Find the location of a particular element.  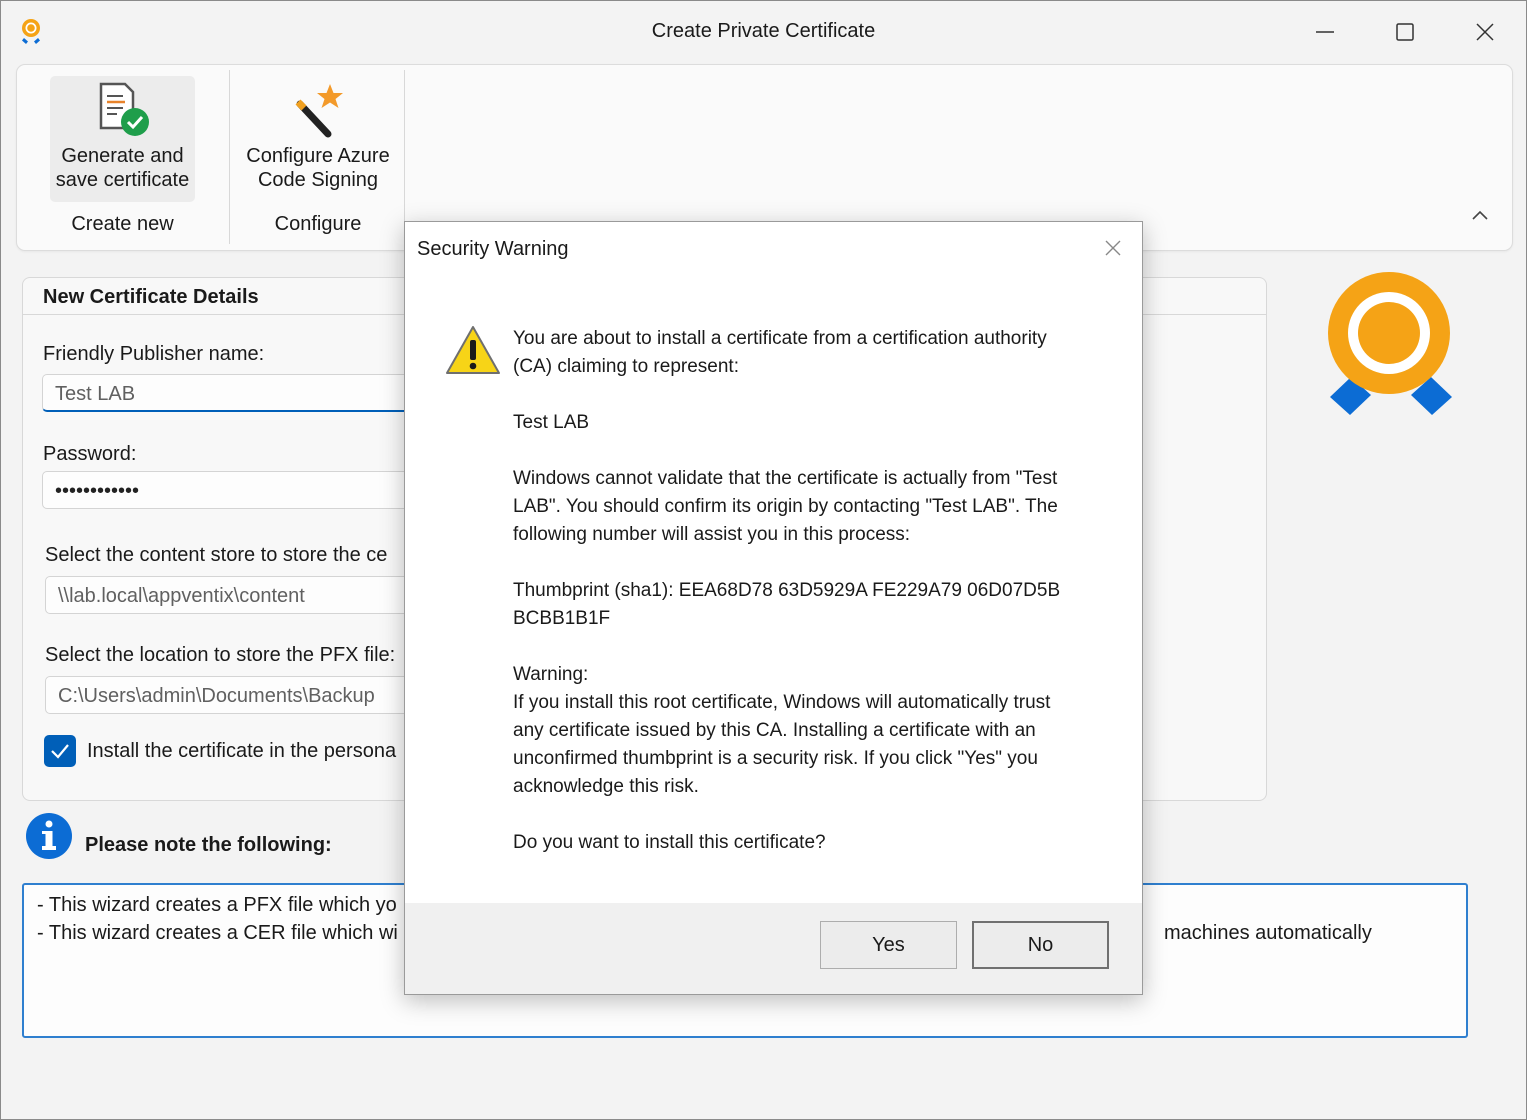

install-certificate-checkbox is located at coordinates (60, 751).